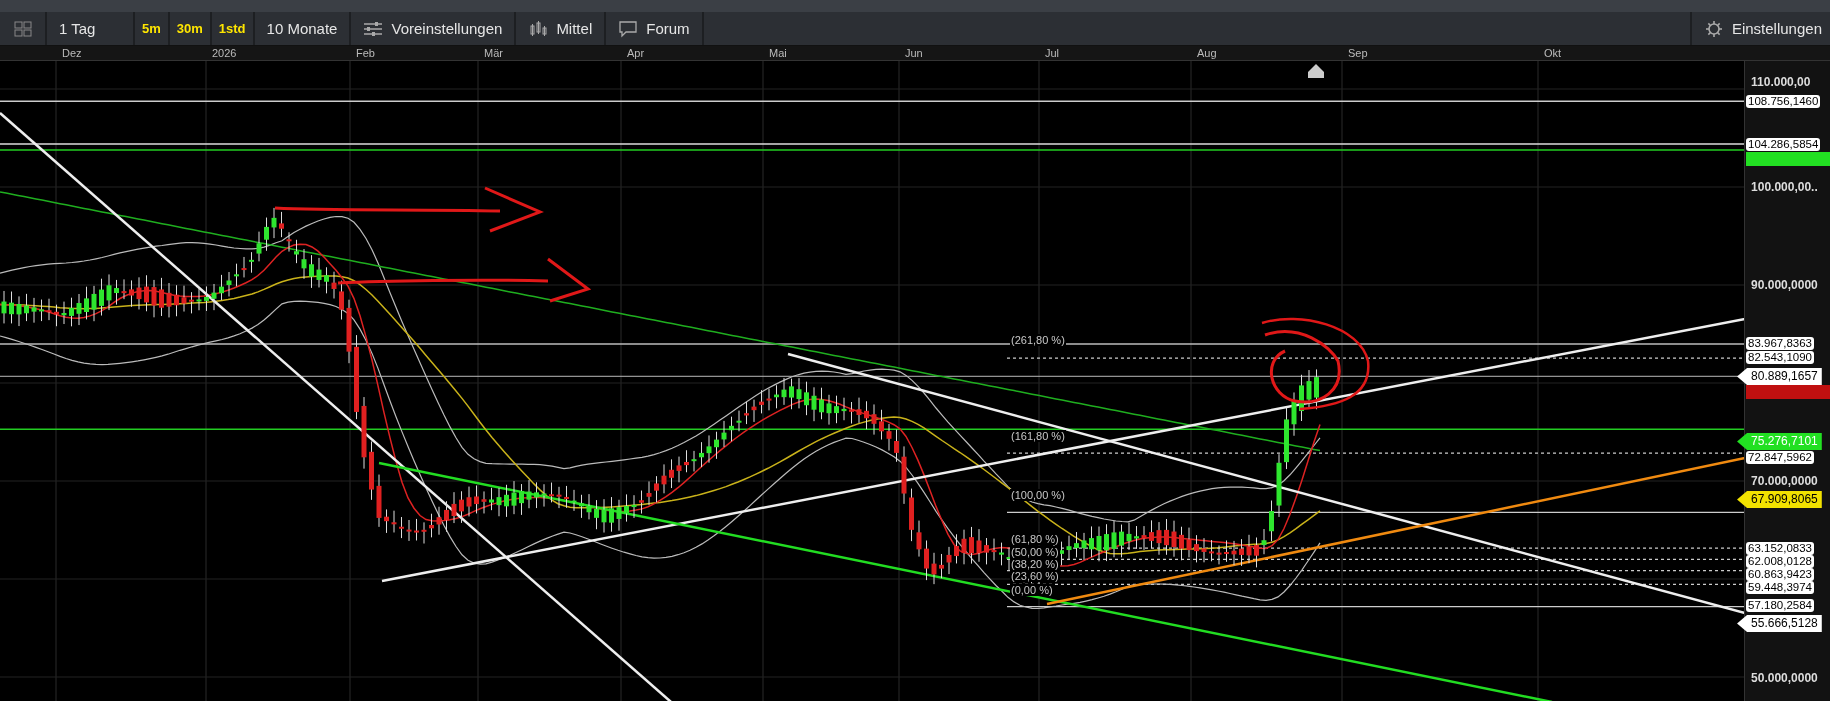 This screenshot has width=1830, height=701. I want to click on date-label: Sep, so click(1358, 53).